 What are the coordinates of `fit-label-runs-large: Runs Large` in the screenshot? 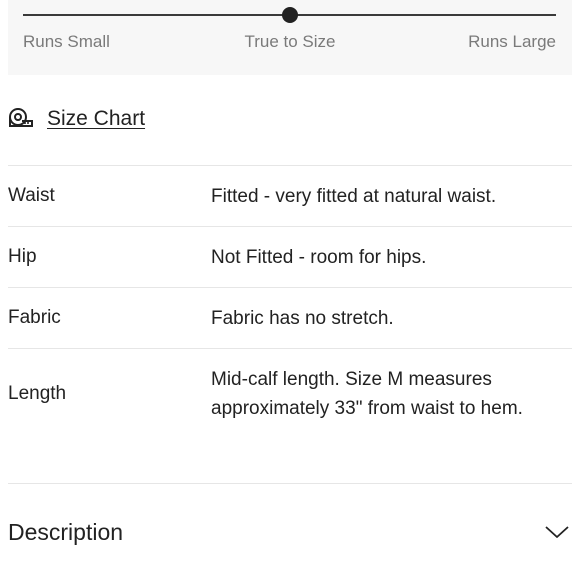 It's located at (512, 41).